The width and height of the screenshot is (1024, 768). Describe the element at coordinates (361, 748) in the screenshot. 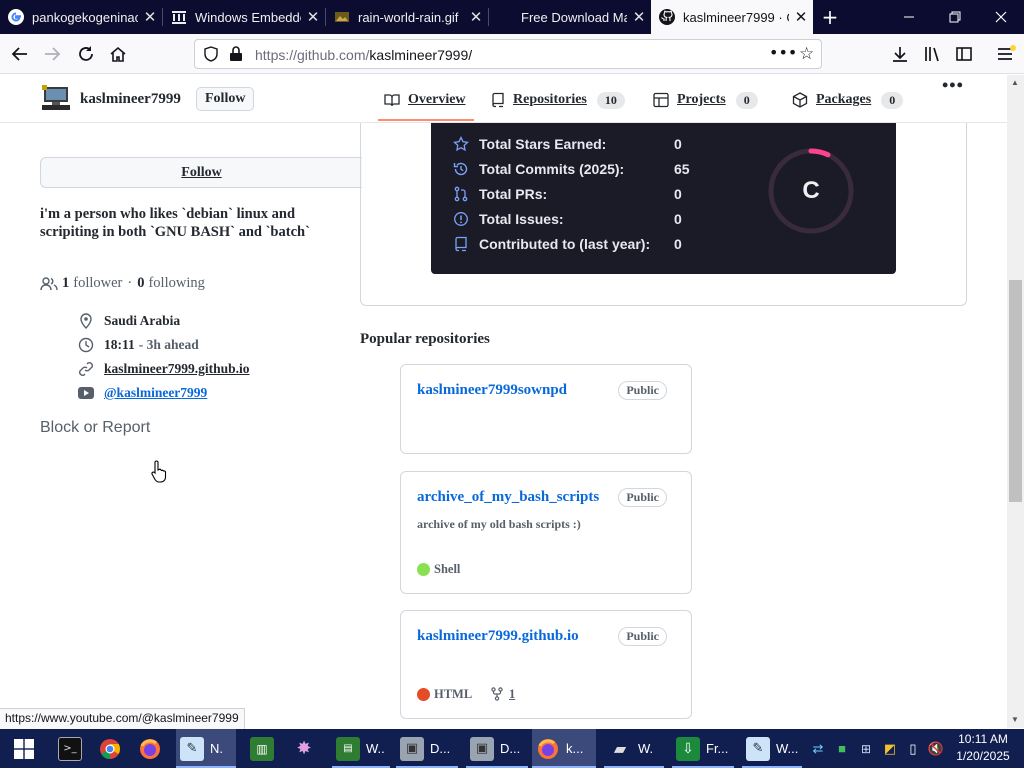

I see `taskbar-window: ▤ W..` at that location.